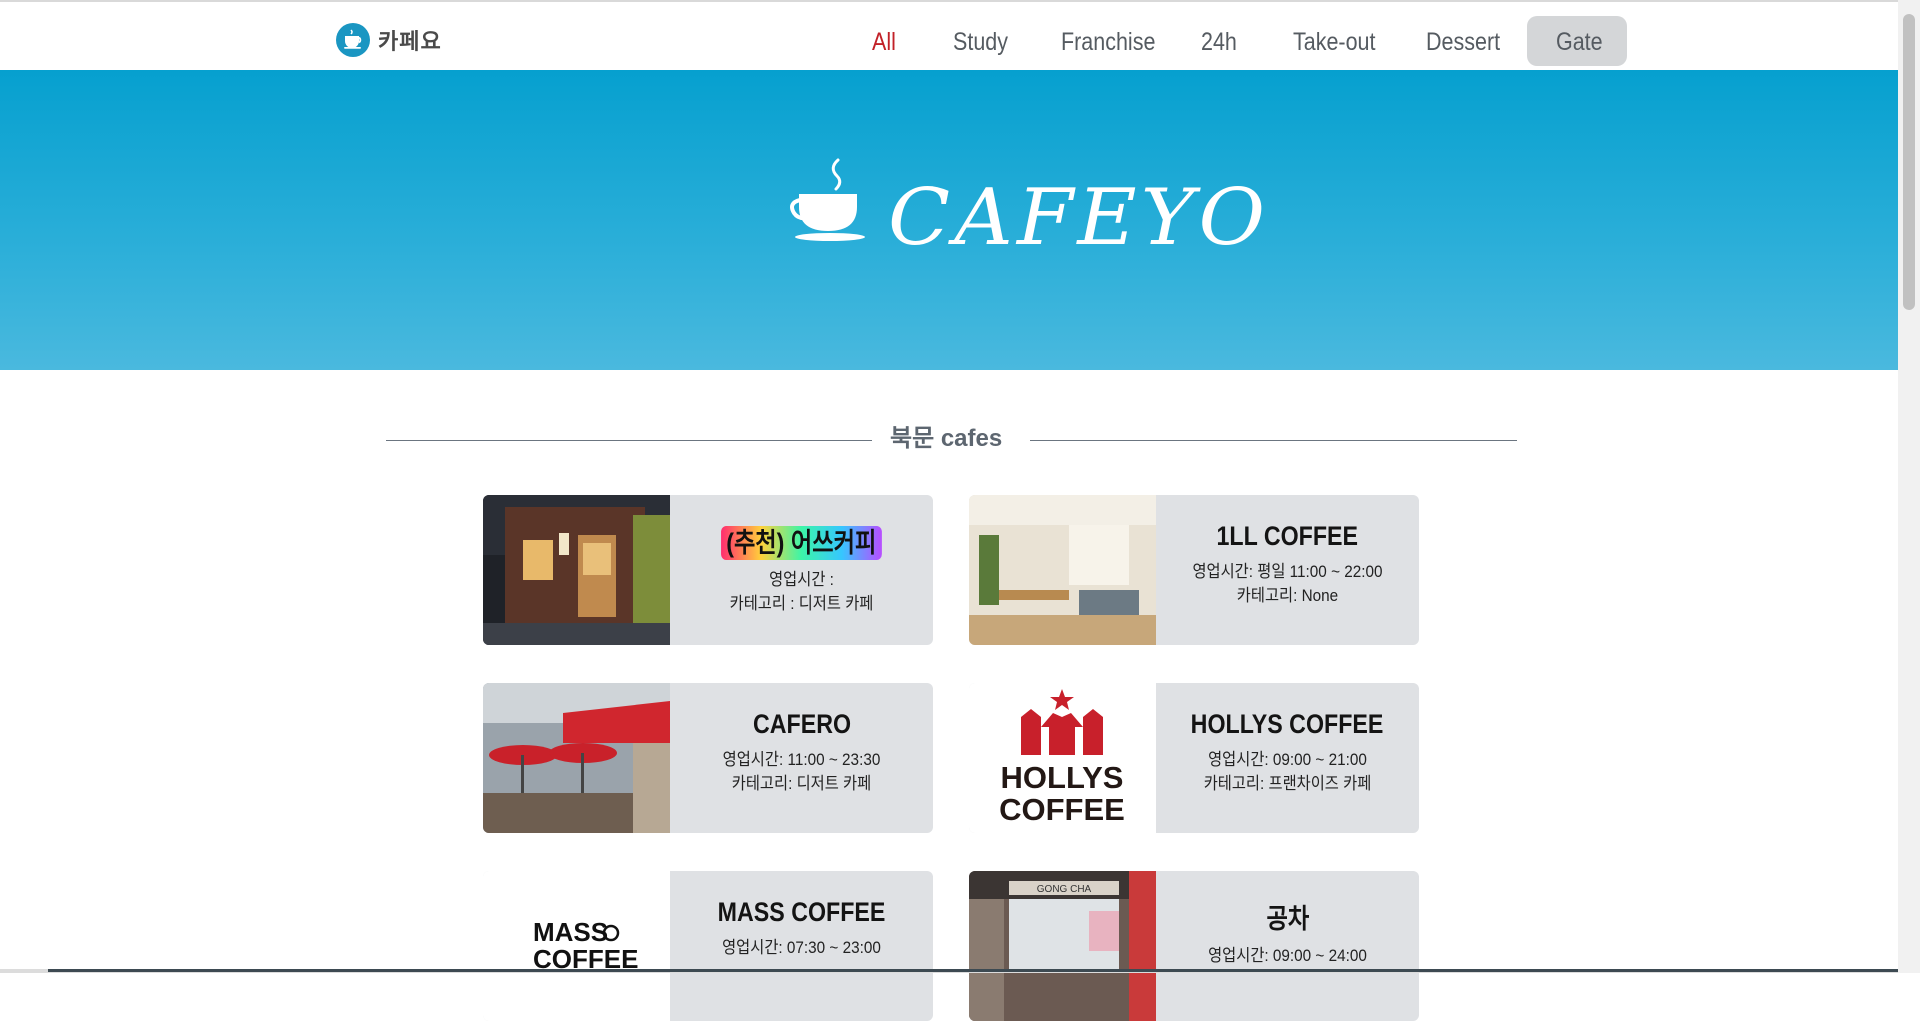 Image resolution: width=1920 pixels, height=1021 pixels. I want to click on cafe-hours: 영업시간: 평일 11:00 ~ 22:00, so click(1287, 571).